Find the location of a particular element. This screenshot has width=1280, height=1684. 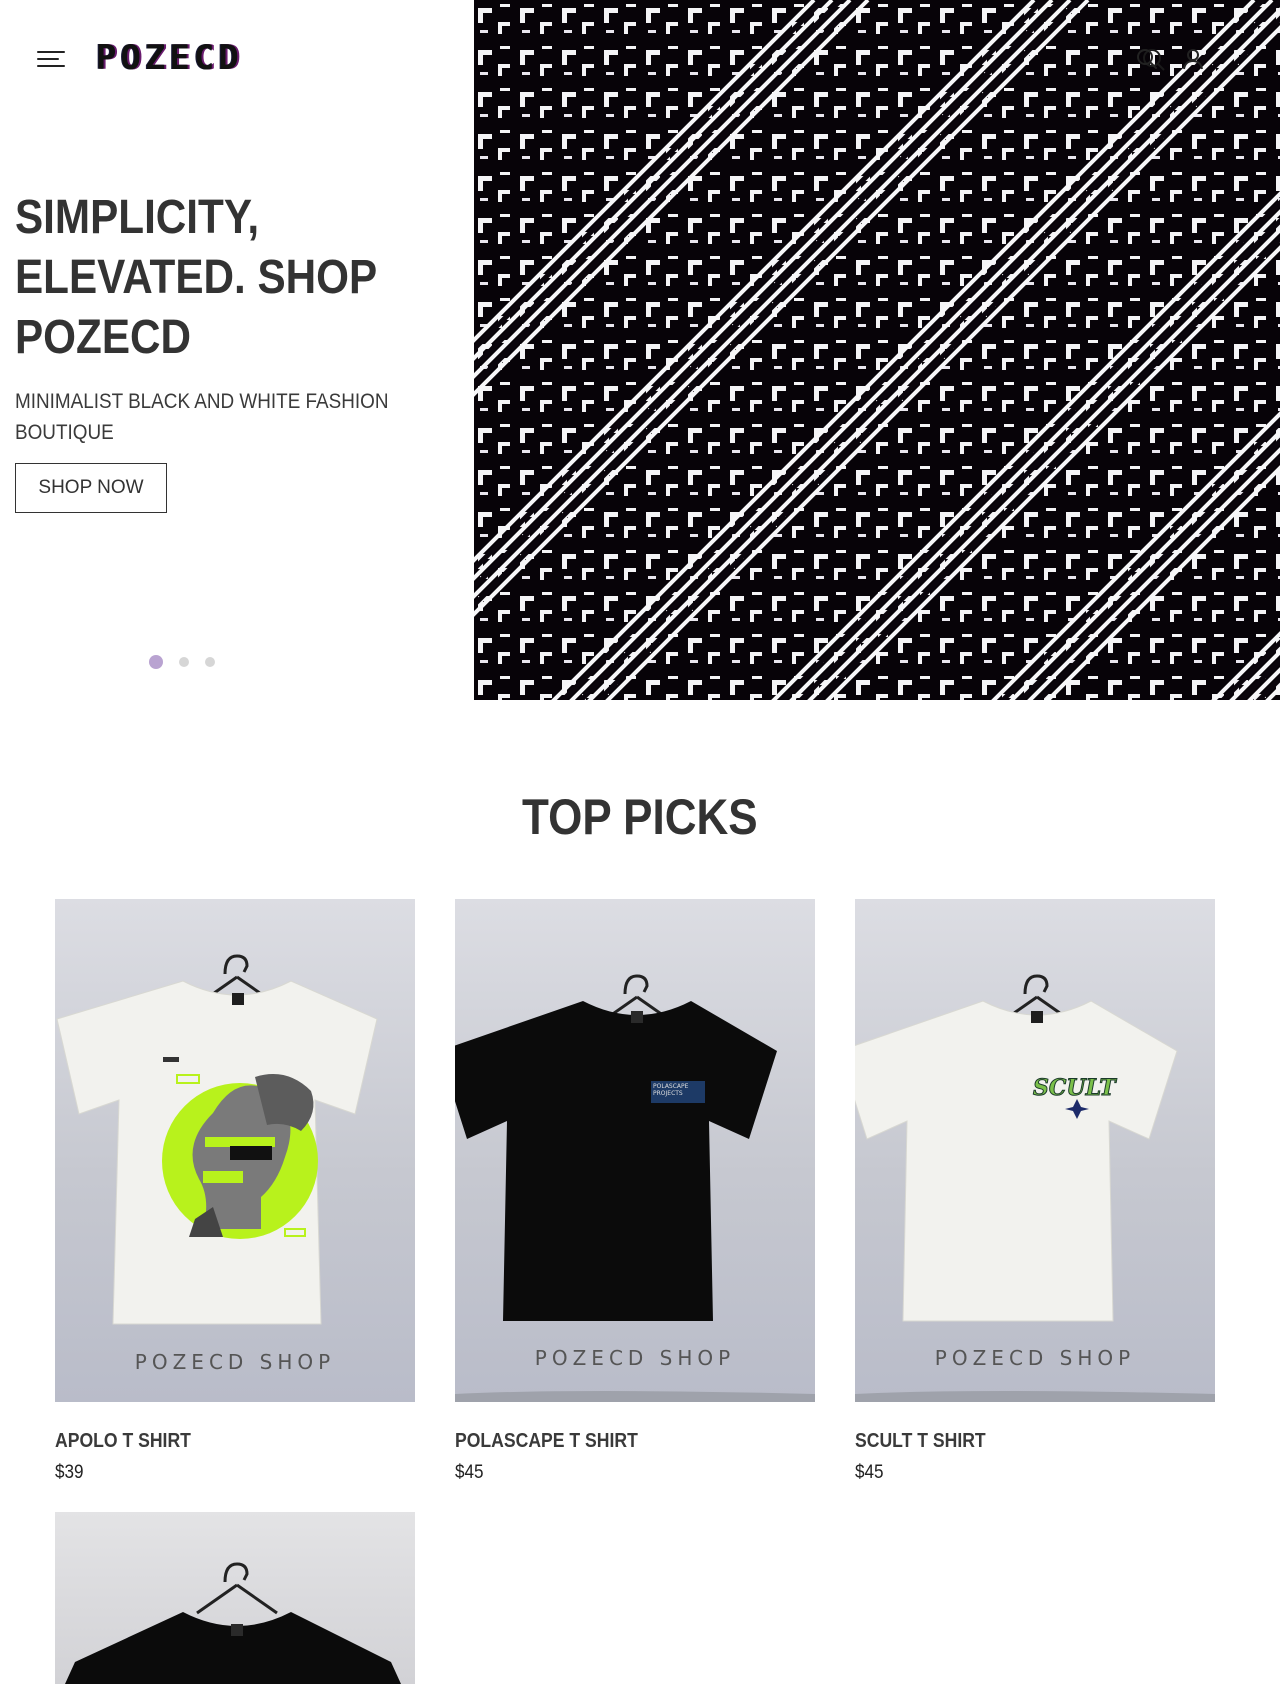

product-card-scult: SCULT POZECD SHOP SCULT T SHIRT $45 is located at coordinates (1035, 1191).